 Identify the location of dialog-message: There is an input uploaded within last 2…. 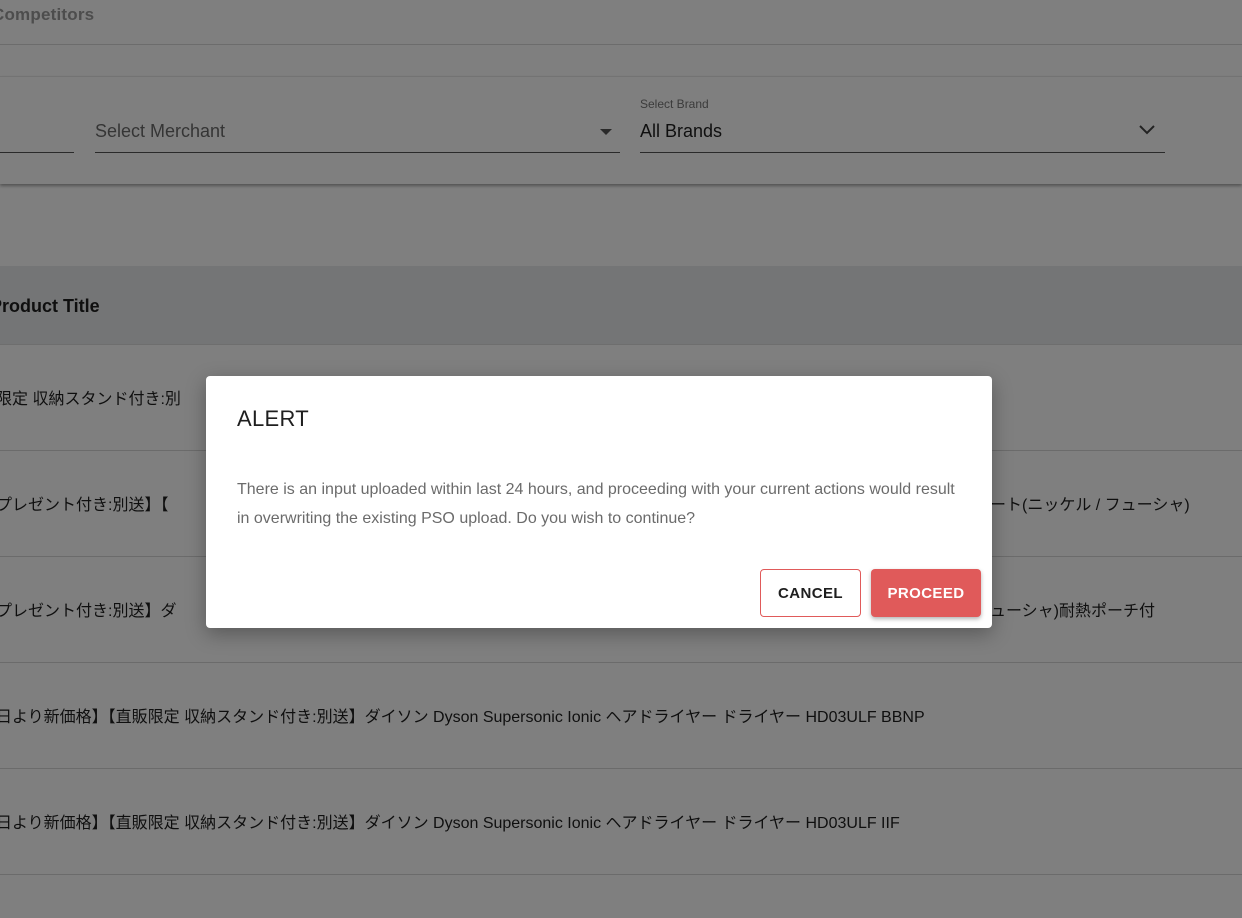
(596, 504).